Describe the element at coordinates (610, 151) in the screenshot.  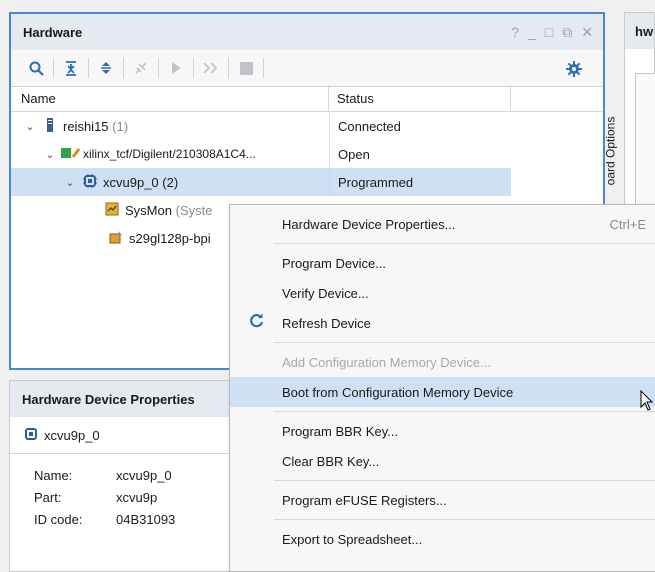
I see `board-options-label: oard Options` at that location.